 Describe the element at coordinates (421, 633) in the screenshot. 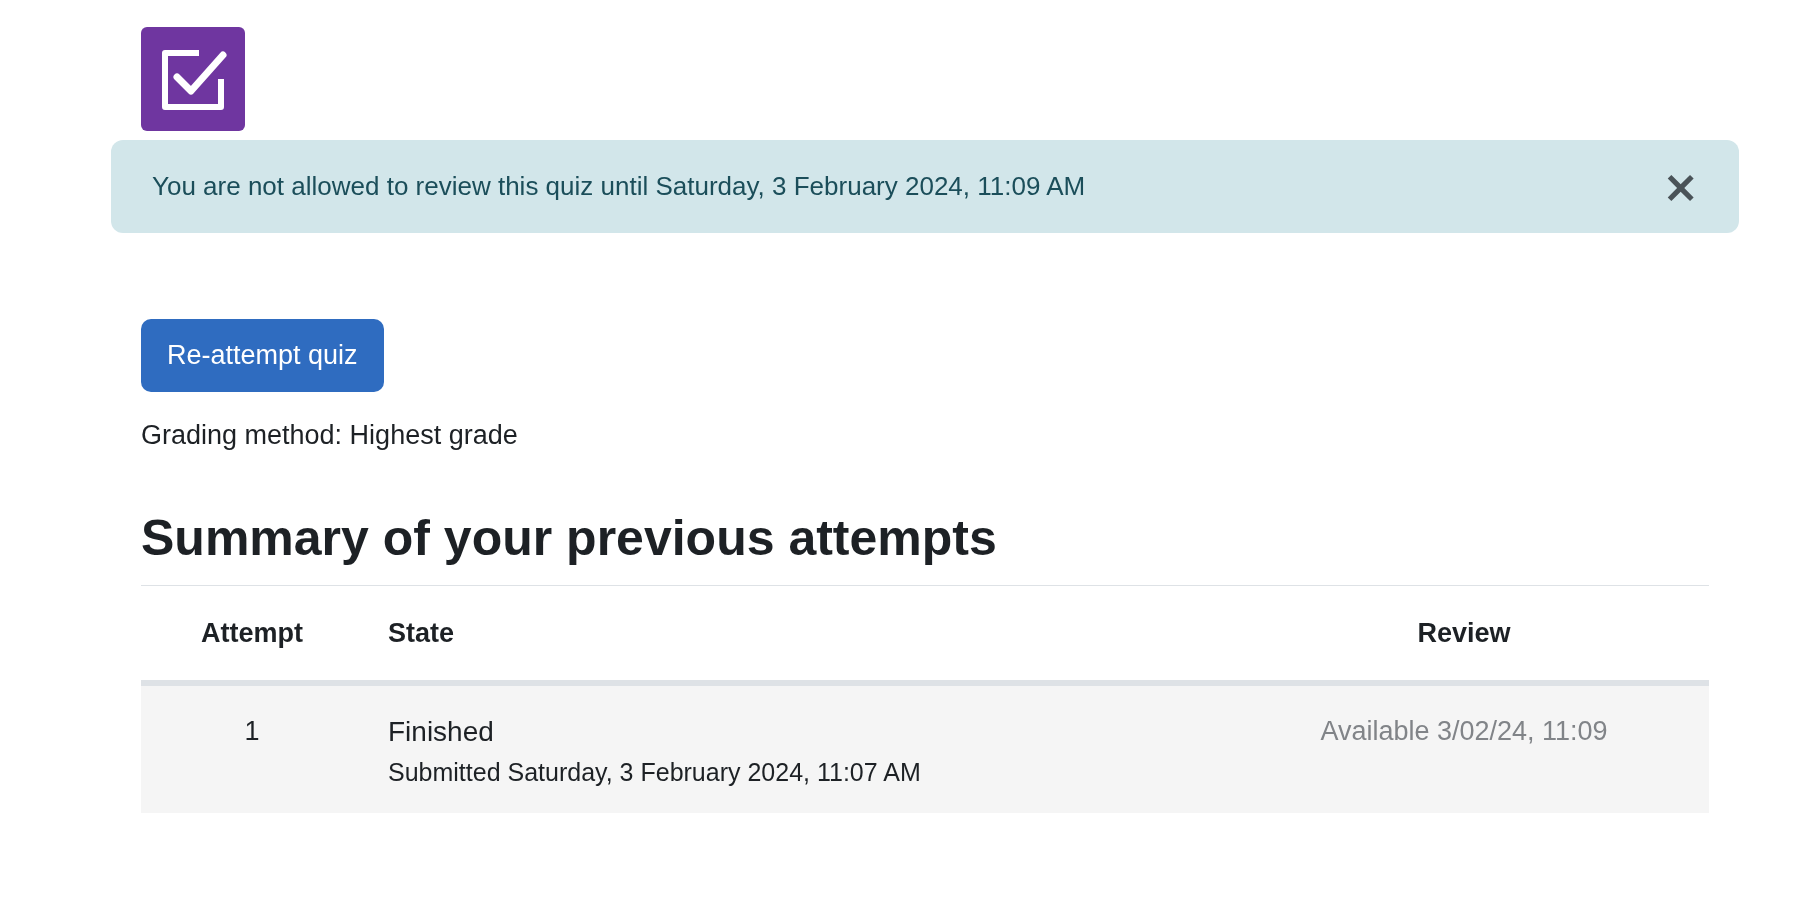

I see `column-header: State` at that location.